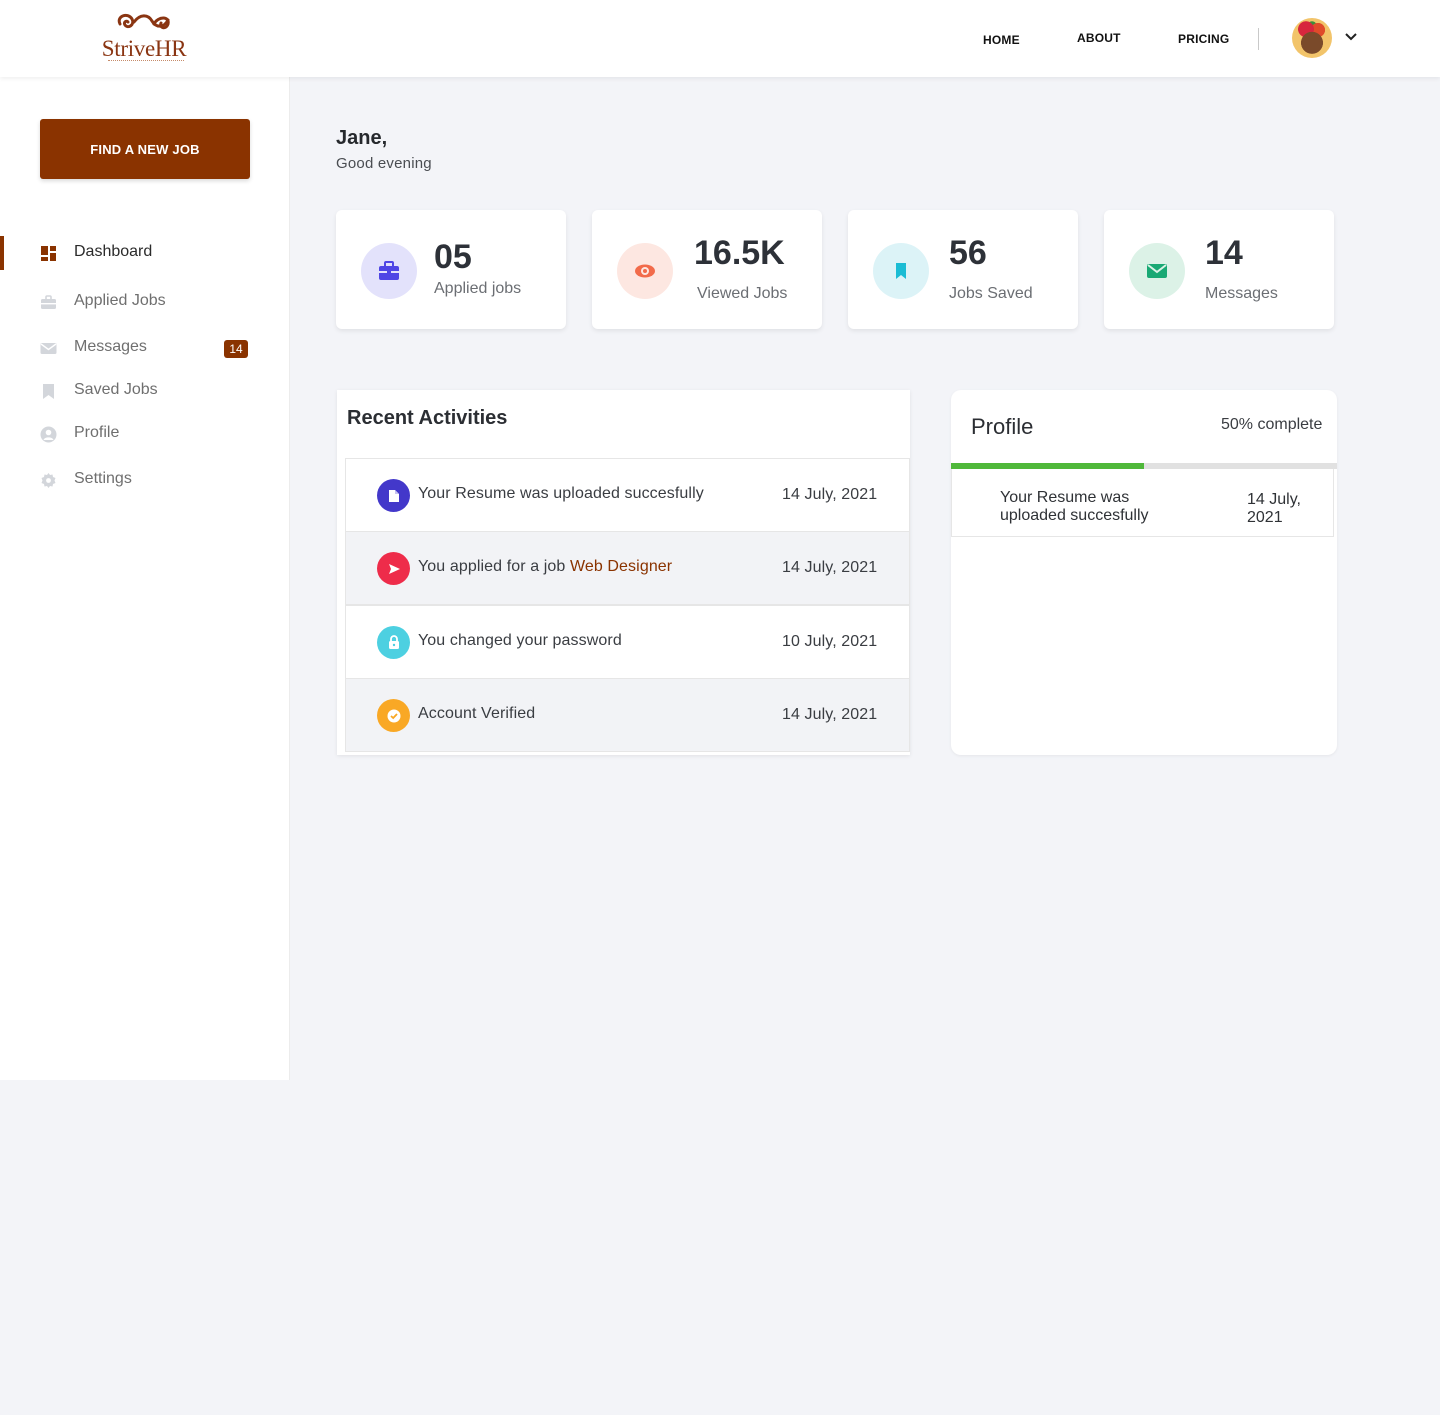  I want to click on sidebar-item-messages: Messages 14, so click(145, 348).